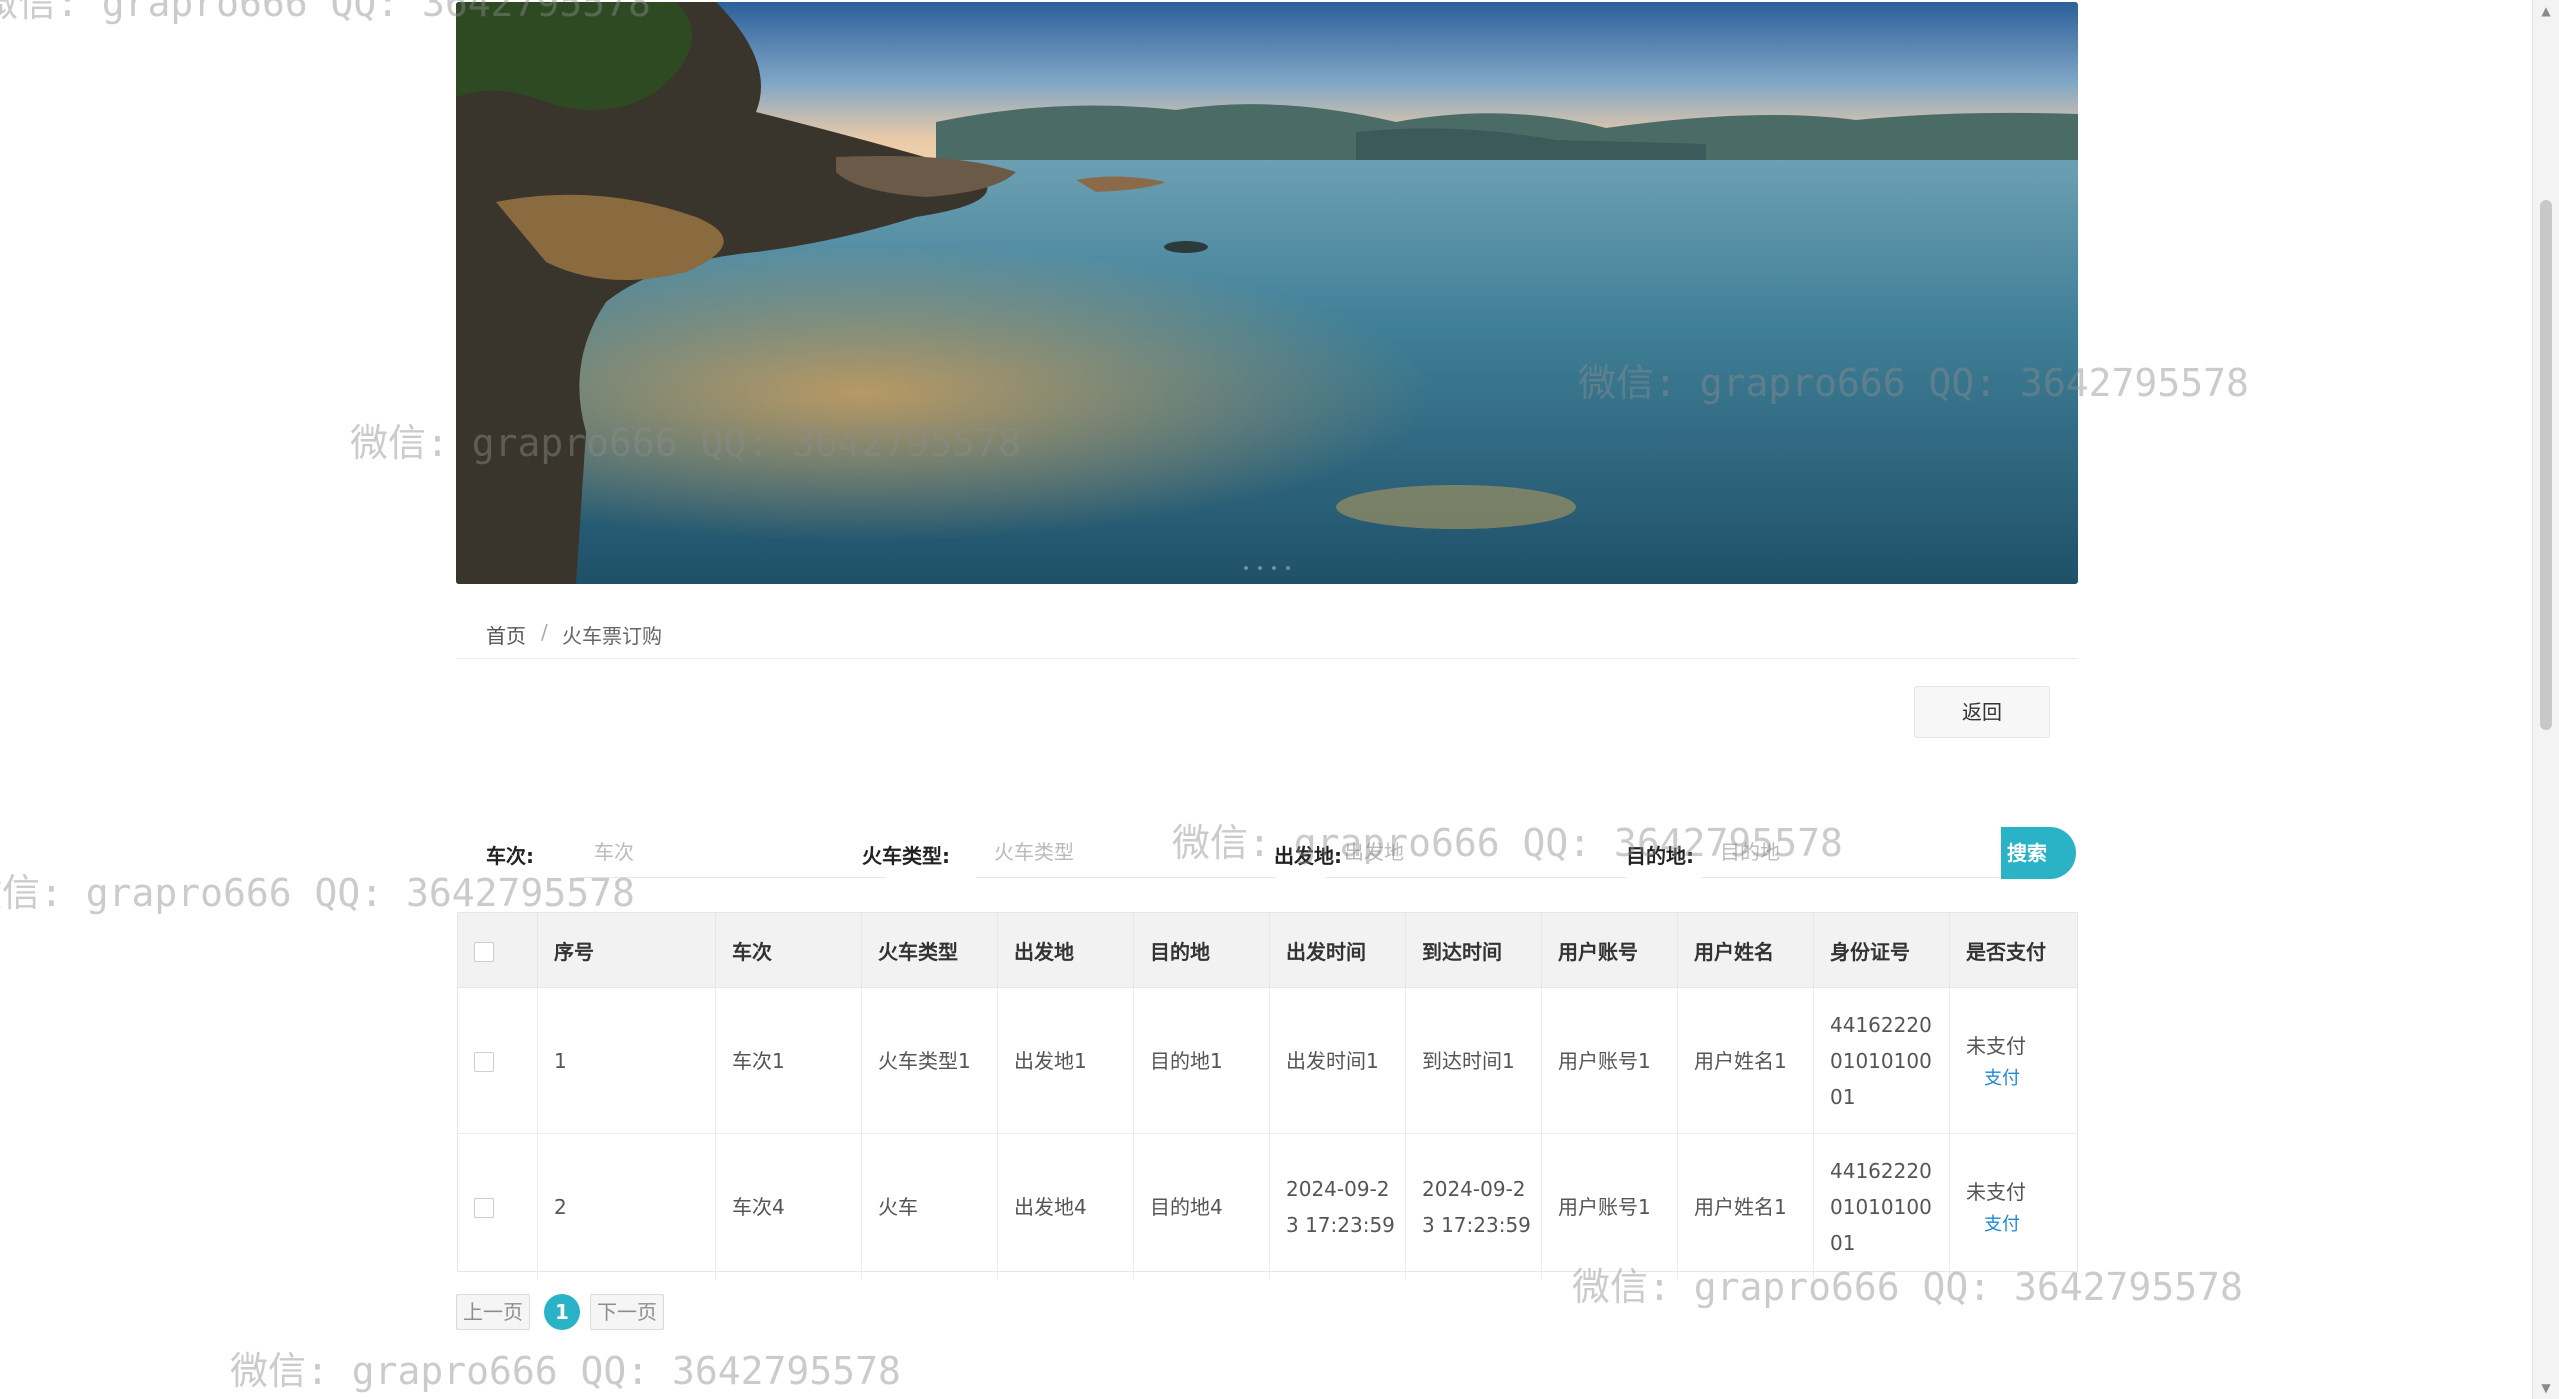 The image size is (2559, 1399). Describe the element at coordinates (1201, 1206) in the screenshot. I see `cell-destination: 目的地4` at that location.